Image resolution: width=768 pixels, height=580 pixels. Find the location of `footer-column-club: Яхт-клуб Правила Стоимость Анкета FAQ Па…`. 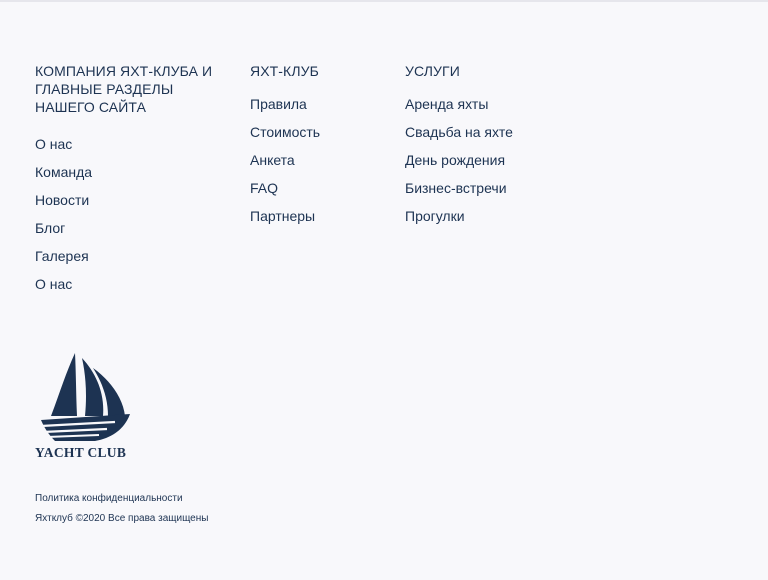

footer-column-club: Яхт-клуб Правила Стоимость Анкета FAQ Па… is located at coordinates (320, 148).